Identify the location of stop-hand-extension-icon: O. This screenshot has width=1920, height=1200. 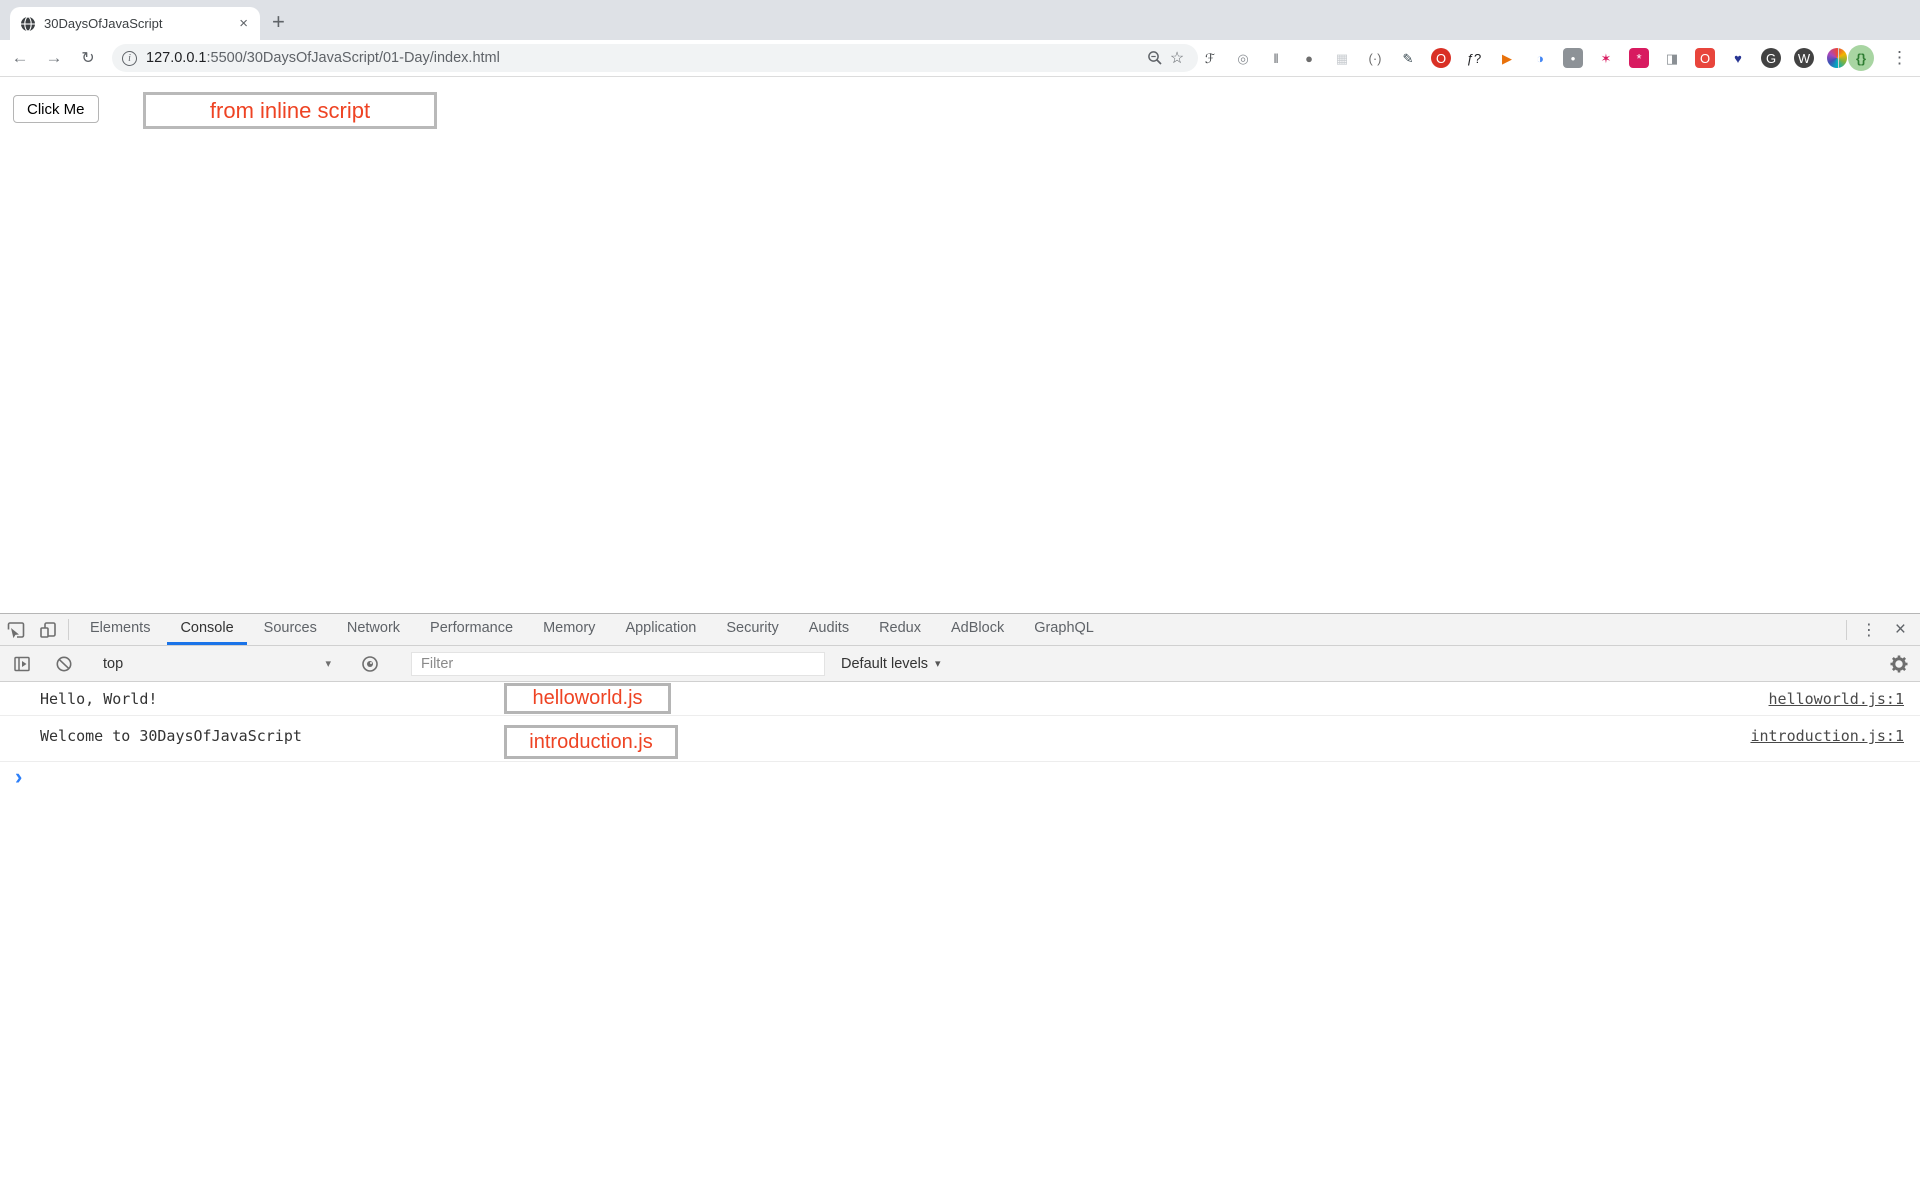
(1441, 58).